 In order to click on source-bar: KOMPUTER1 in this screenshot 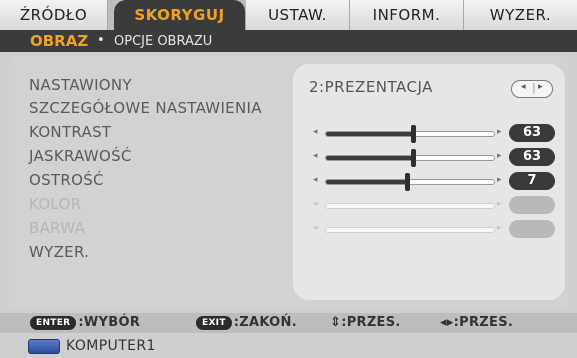, I will do `click(288, 346)`.